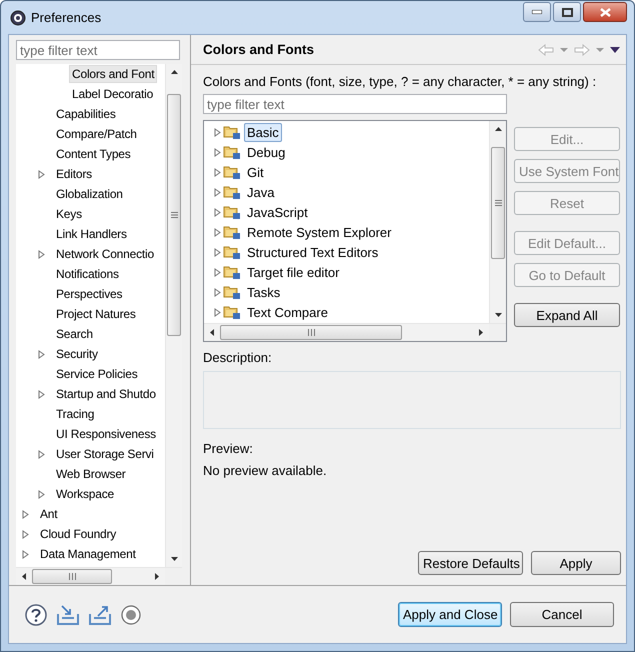 Image resolution: width=635 pixels, height=652 pixels. I want to click on vertical-scrollbar, so click(497, 222).